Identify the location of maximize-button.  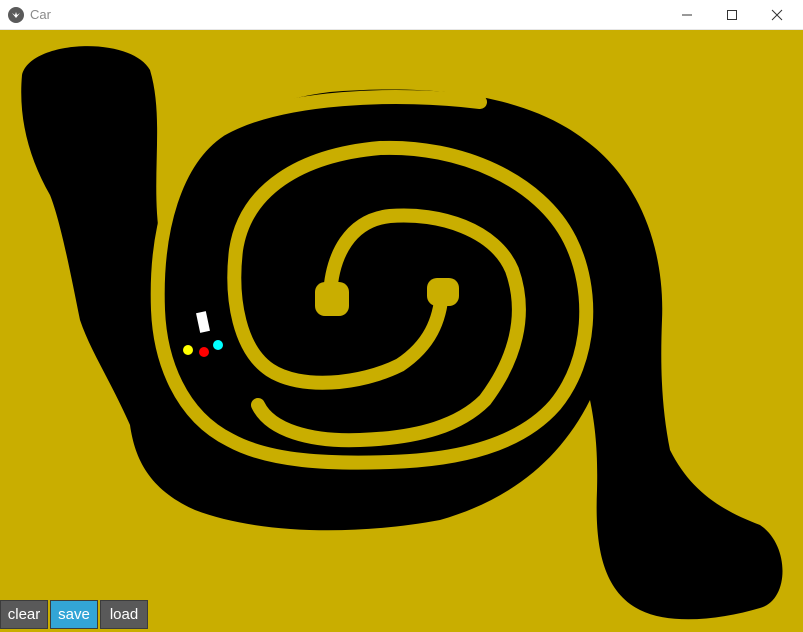
(732, 14).